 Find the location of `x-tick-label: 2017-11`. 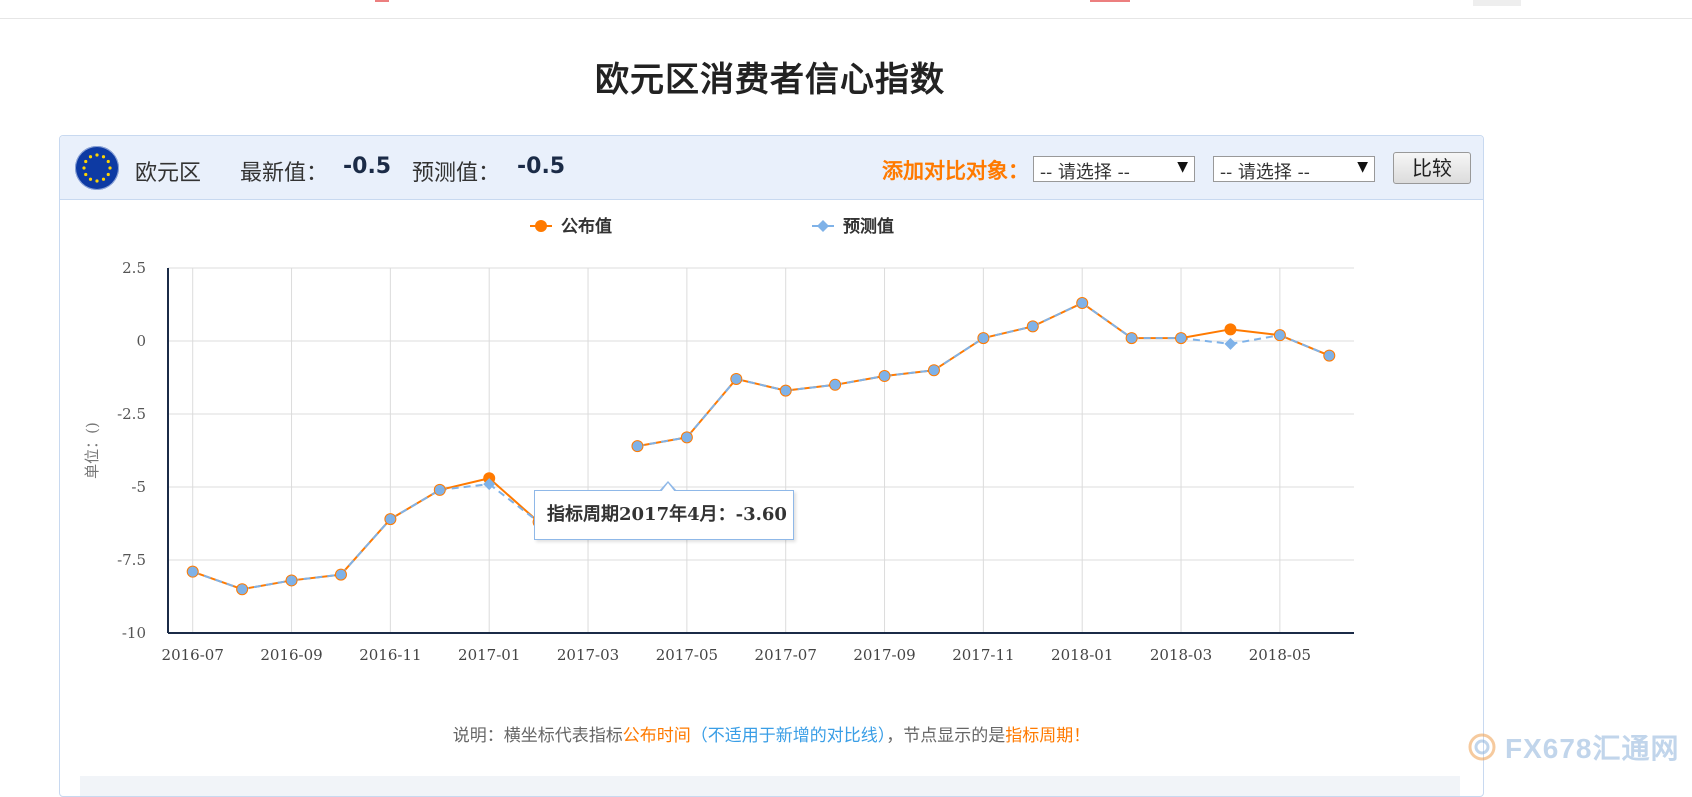

x-tick-label: 2017-11 is located at coordinates (983, 655).